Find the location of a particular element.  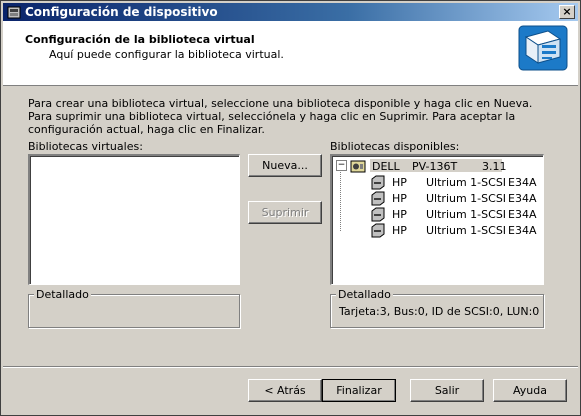

tape-library-graphic-icon is located at coordinates (543, 48).